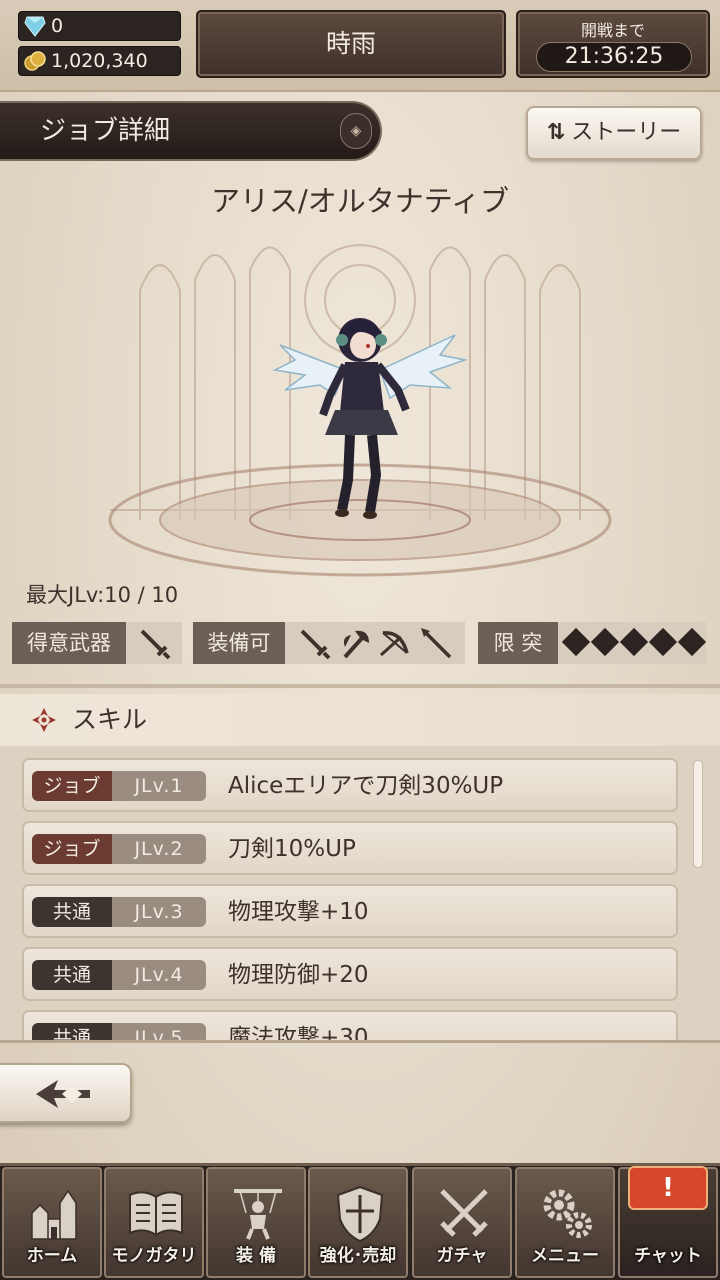  What do you see at coordinates (298, 912) in the screenshot?
I see `skill-text: 物理攻撃+10` at bounding box center [298, 912].